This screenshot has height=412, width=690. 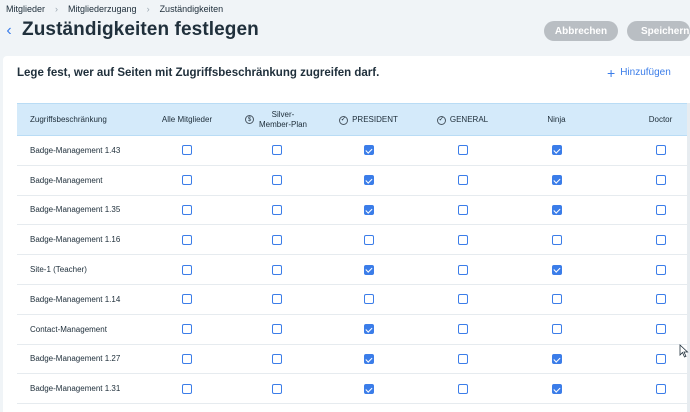 What do you see at coordinates (75, 299) in the screenshot?
I see `page-name-cell: Badge-Management 1.14` at bounding box center [75, 299].